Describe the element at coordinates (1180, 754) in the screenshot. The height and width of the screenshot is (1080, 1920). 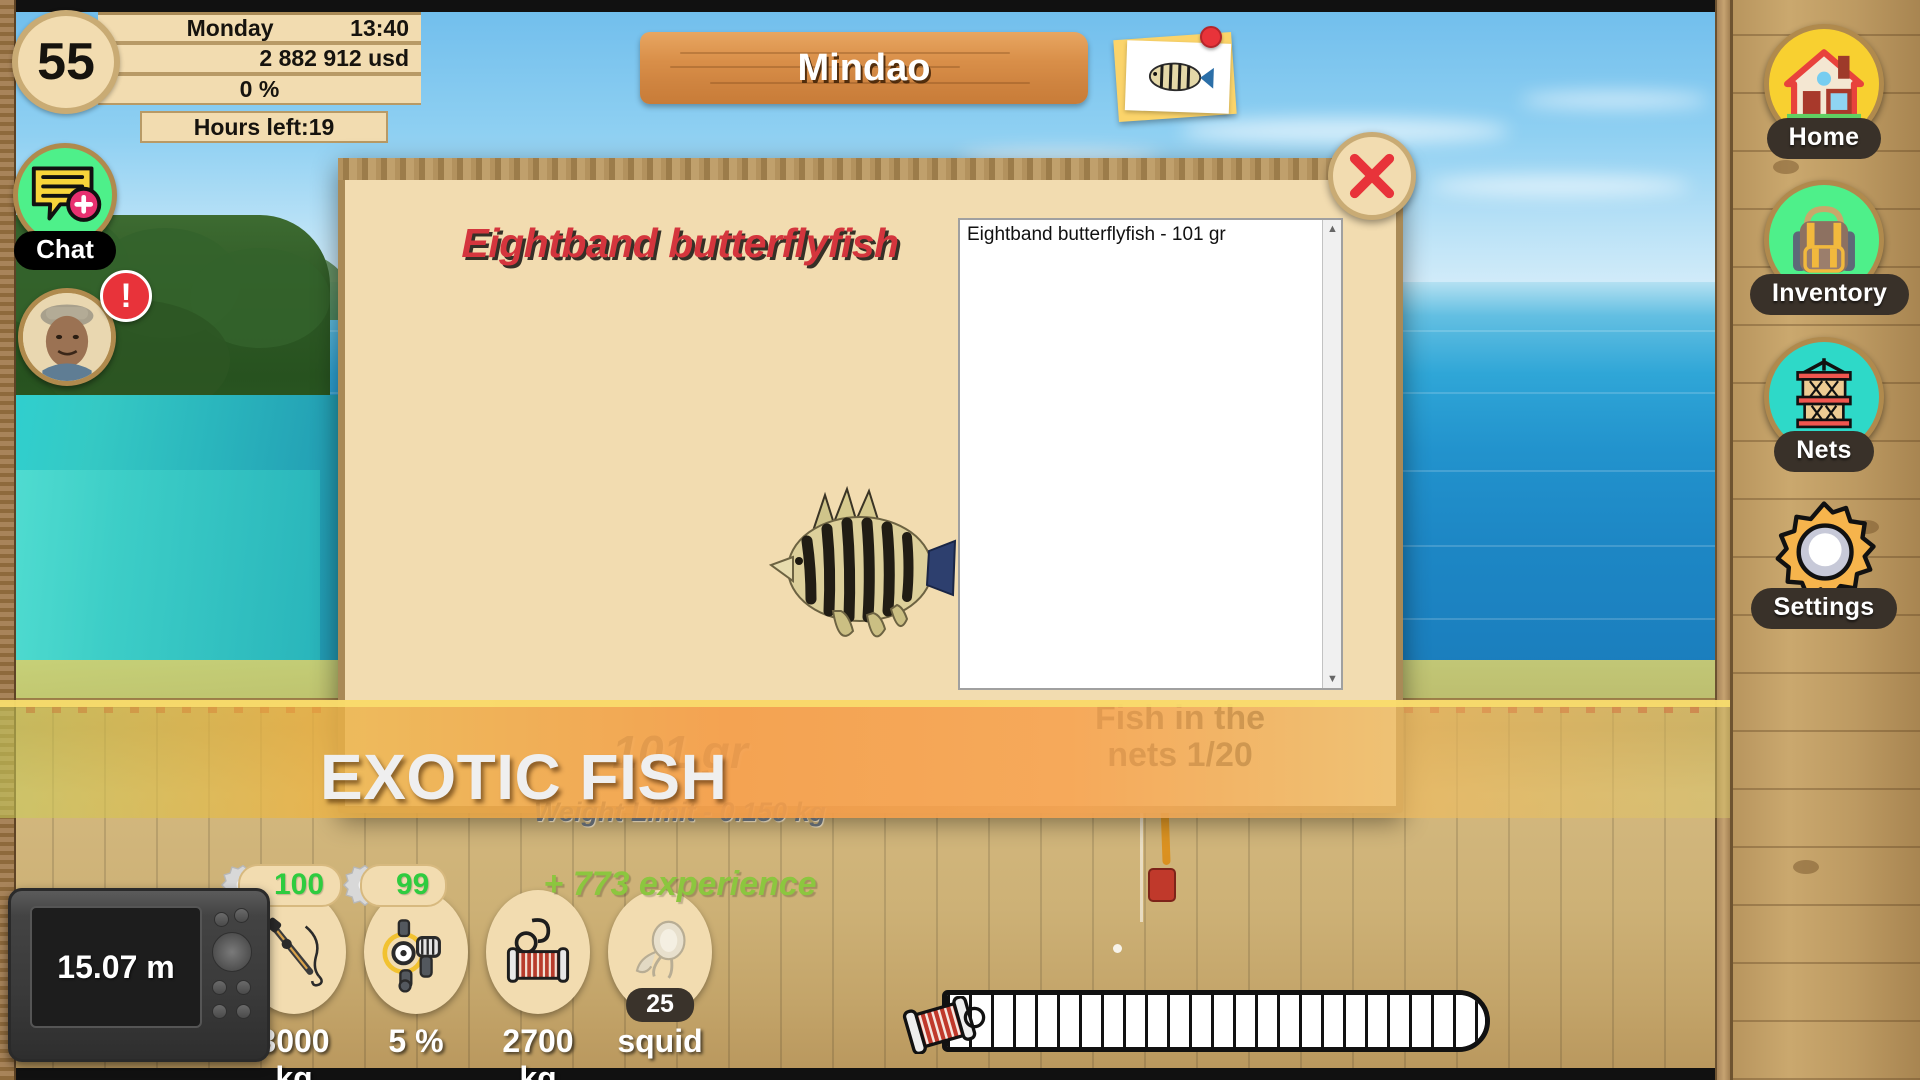
I see `nets-status-line2: nets 1/20` at that location.